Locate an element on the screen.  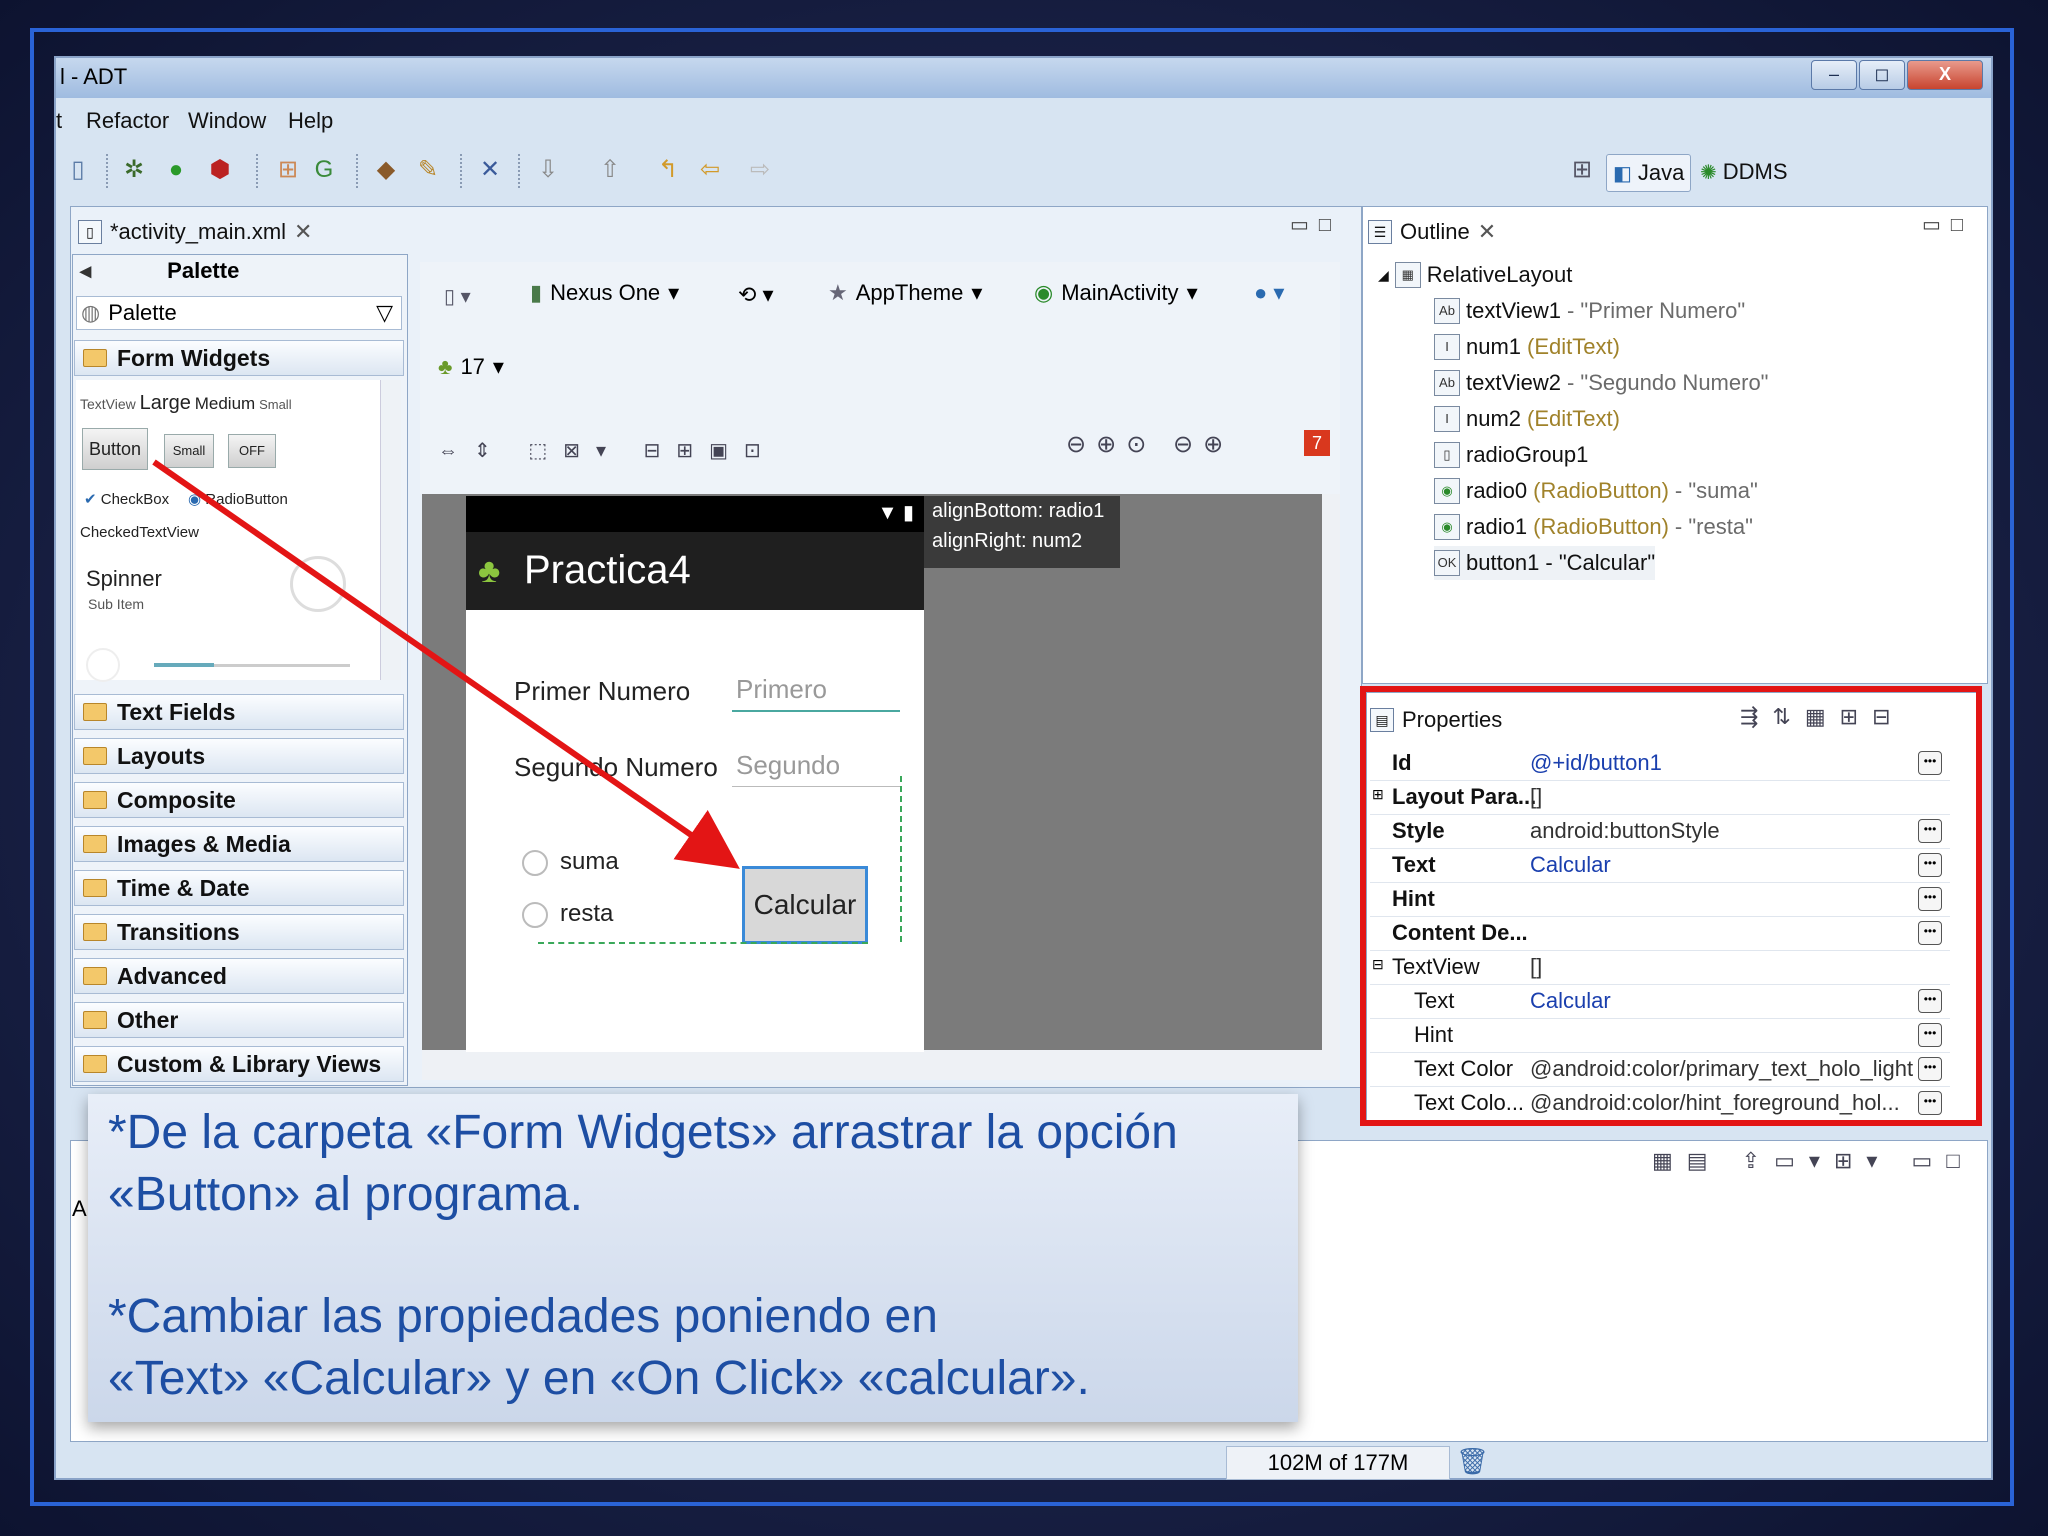
palette-section-form-widgets: Form Widgets is located at coordinates (239, 358).